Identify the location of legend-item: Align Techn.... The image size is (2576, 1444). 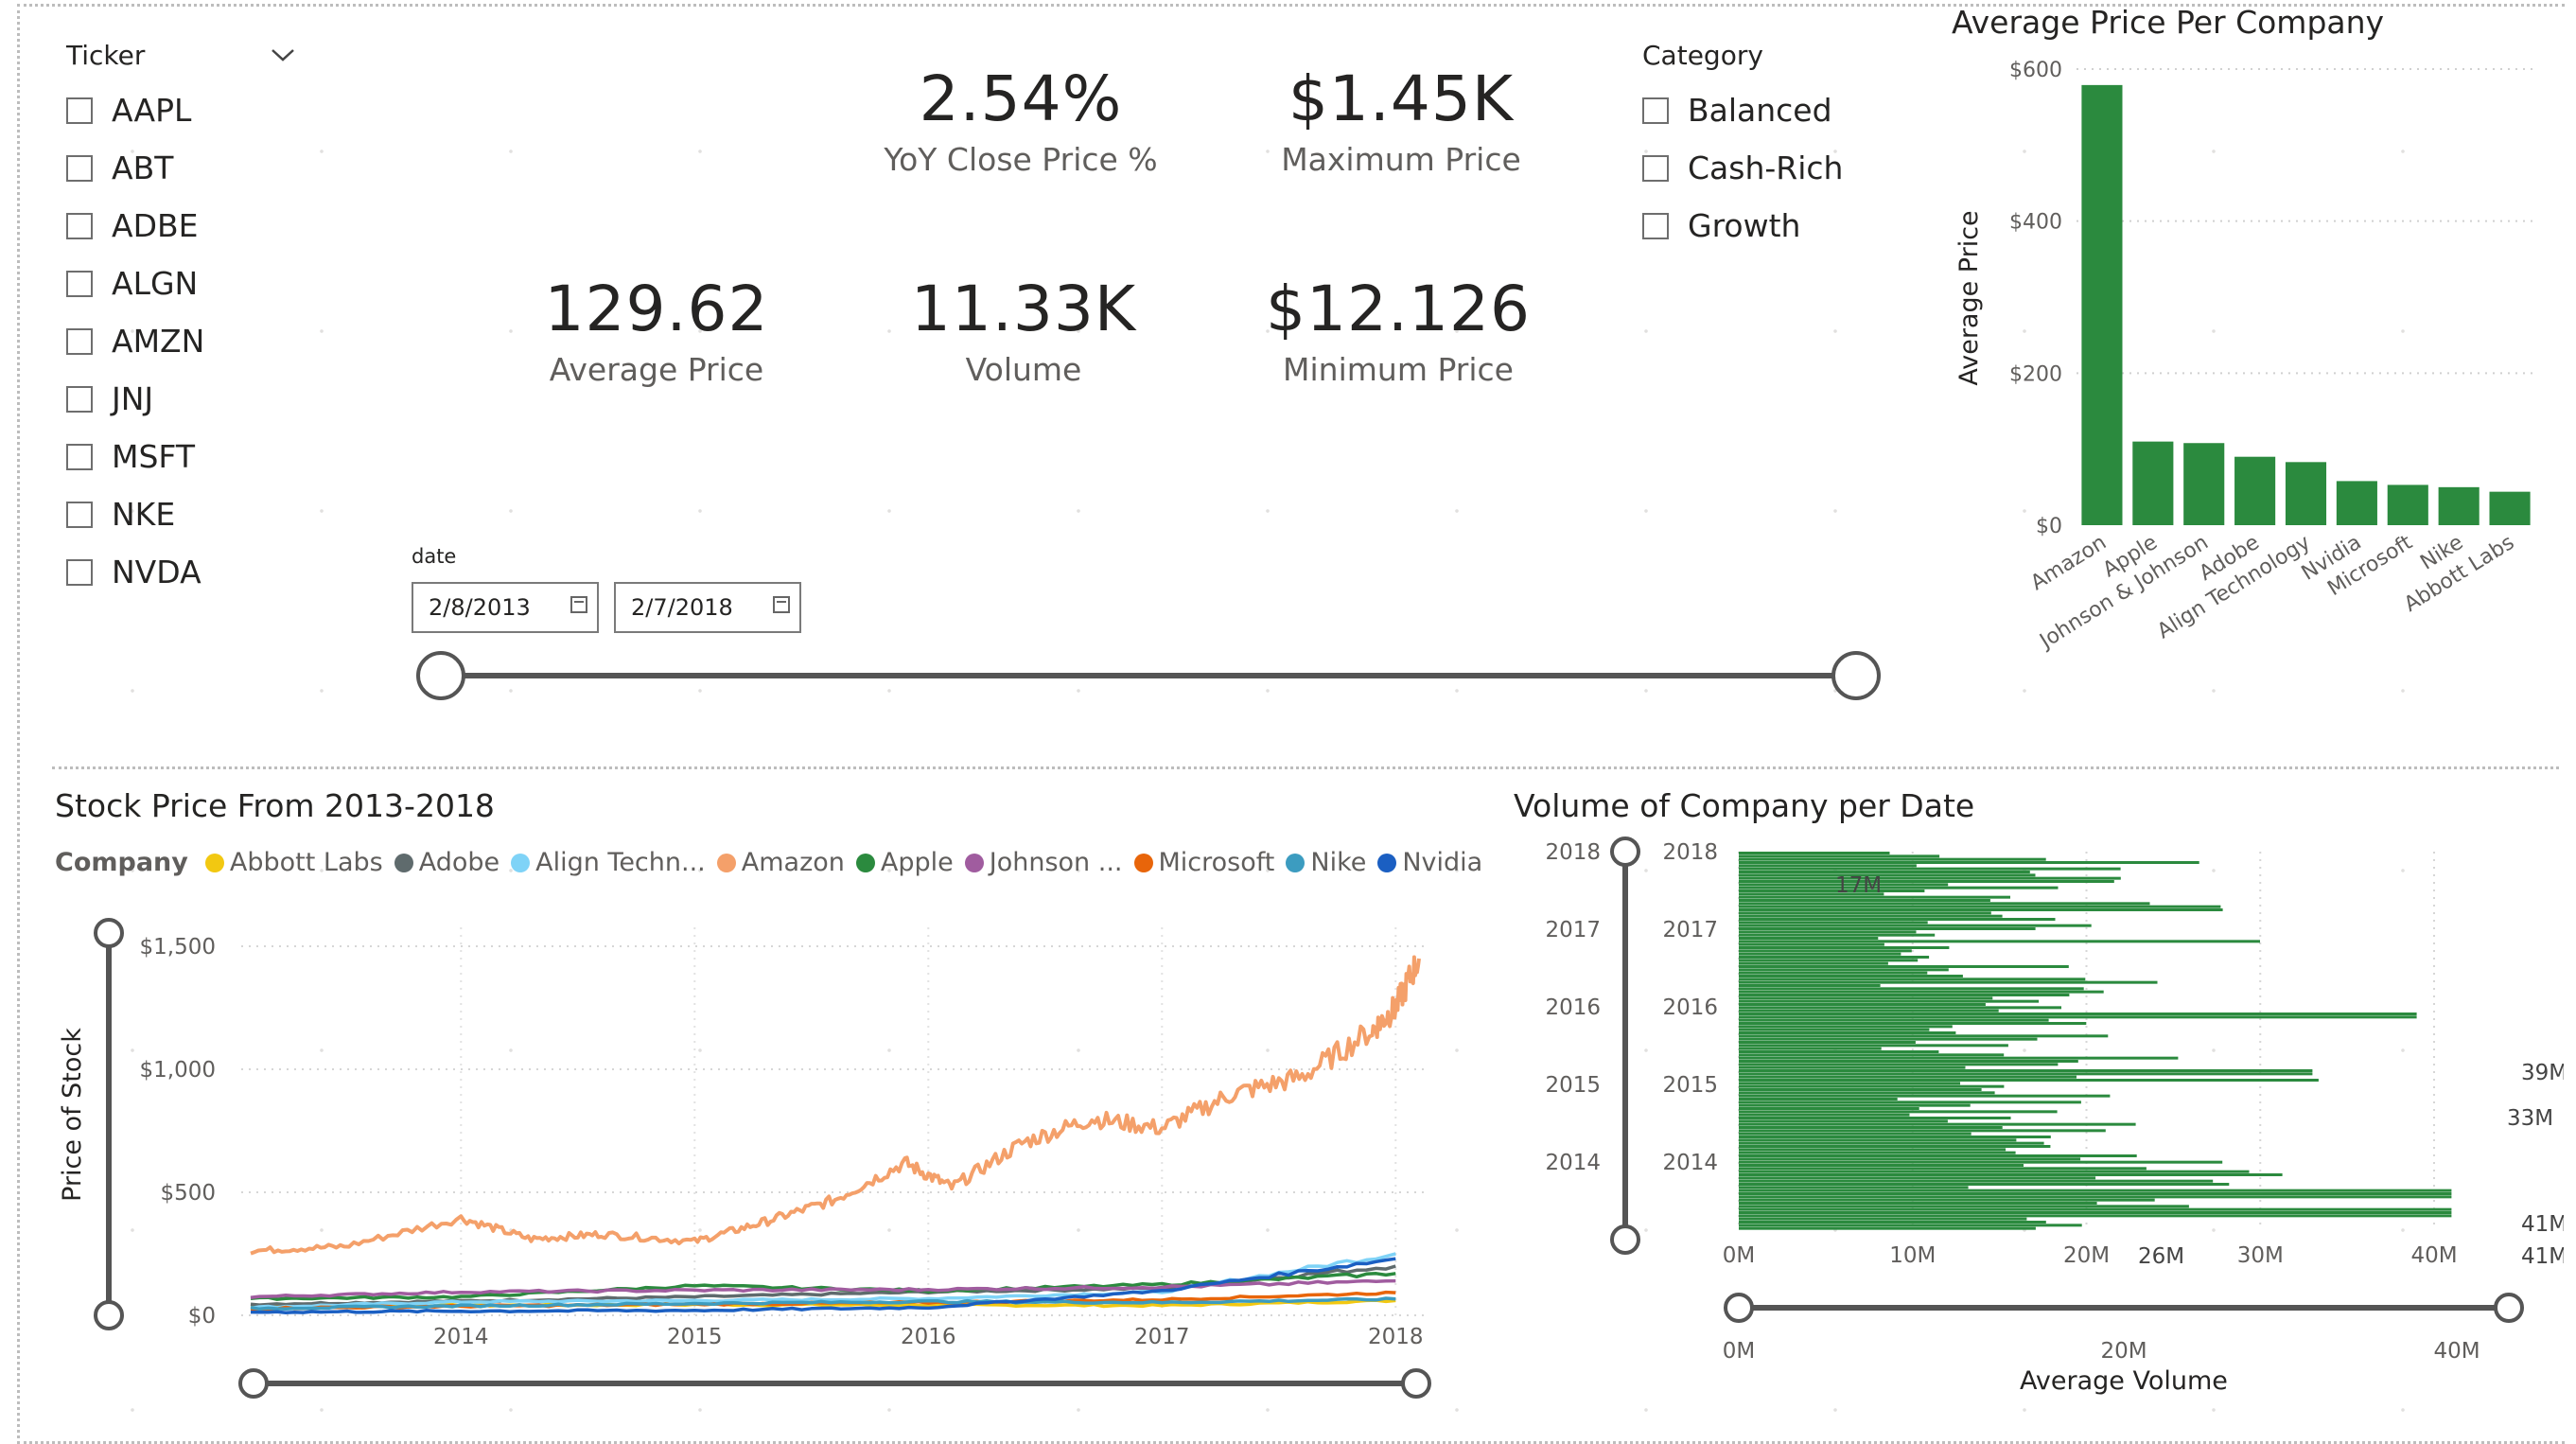
(609, 862).